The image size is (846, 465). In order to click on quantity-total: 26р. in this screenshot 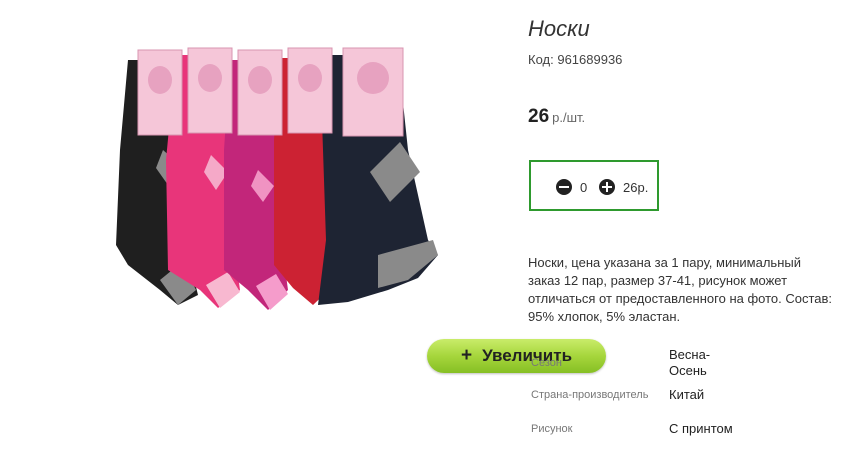, I will do `click(636, 187)`.